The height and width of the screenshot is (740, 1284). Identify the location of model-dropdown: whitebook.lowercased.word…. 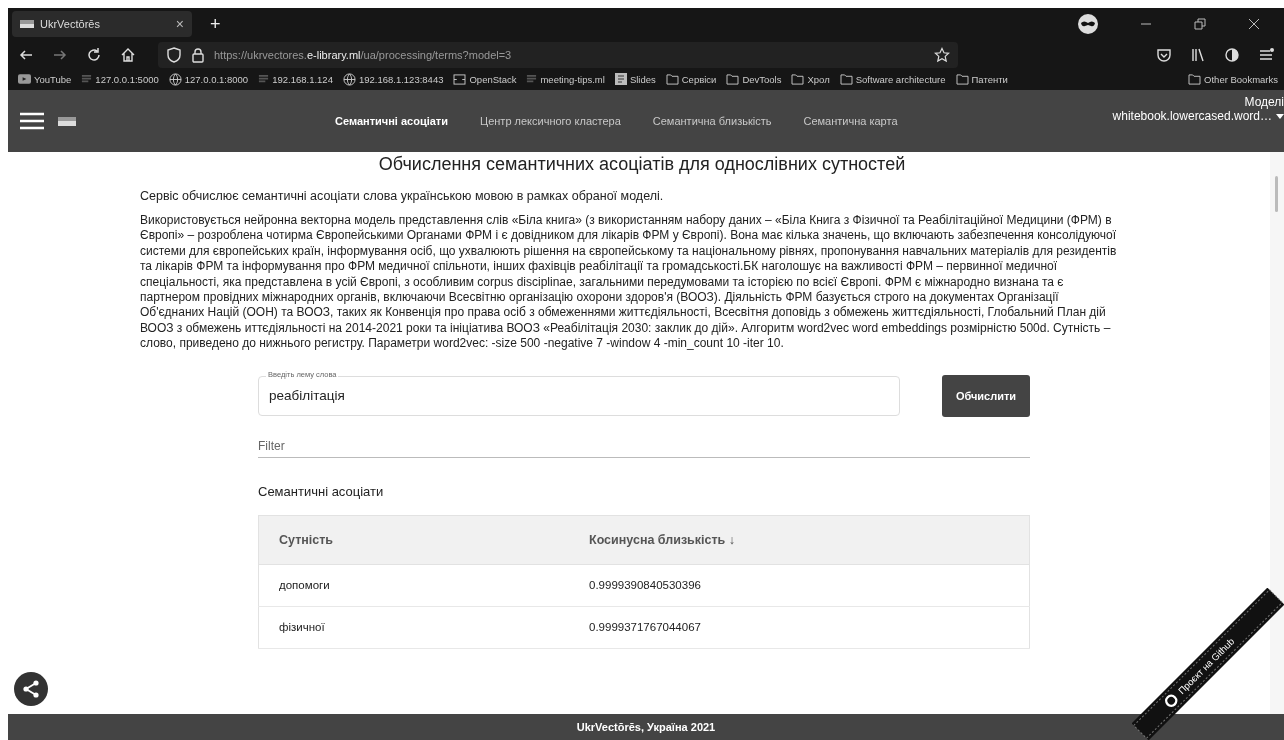
(1198, 116).